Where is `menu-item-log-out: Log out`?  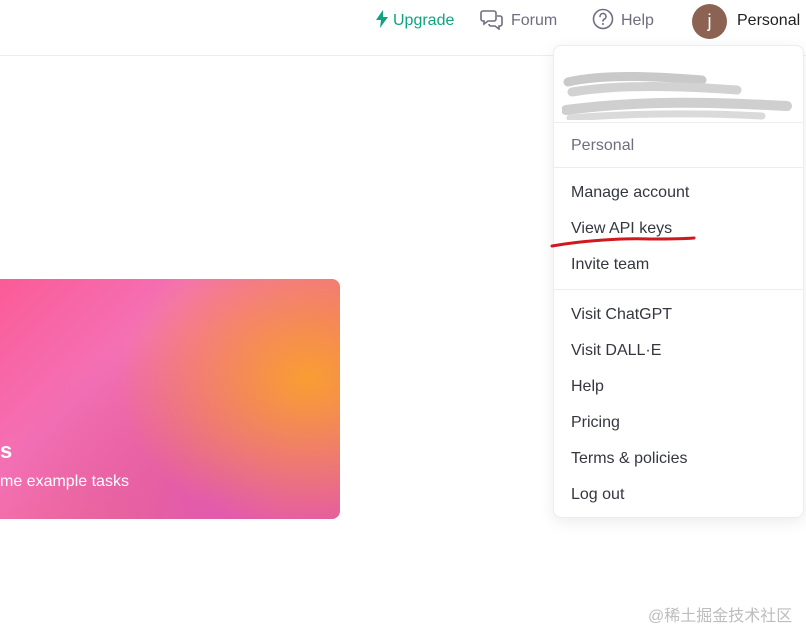 menu-item-log-out: Log out is located at coordinates (597, 495).